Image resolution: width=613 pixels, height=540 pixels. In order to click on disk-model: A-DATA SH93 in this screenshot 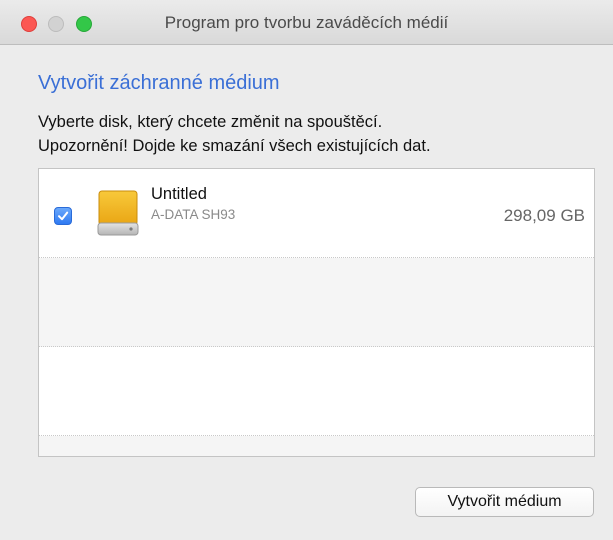, I will do `click(193, 214)`.